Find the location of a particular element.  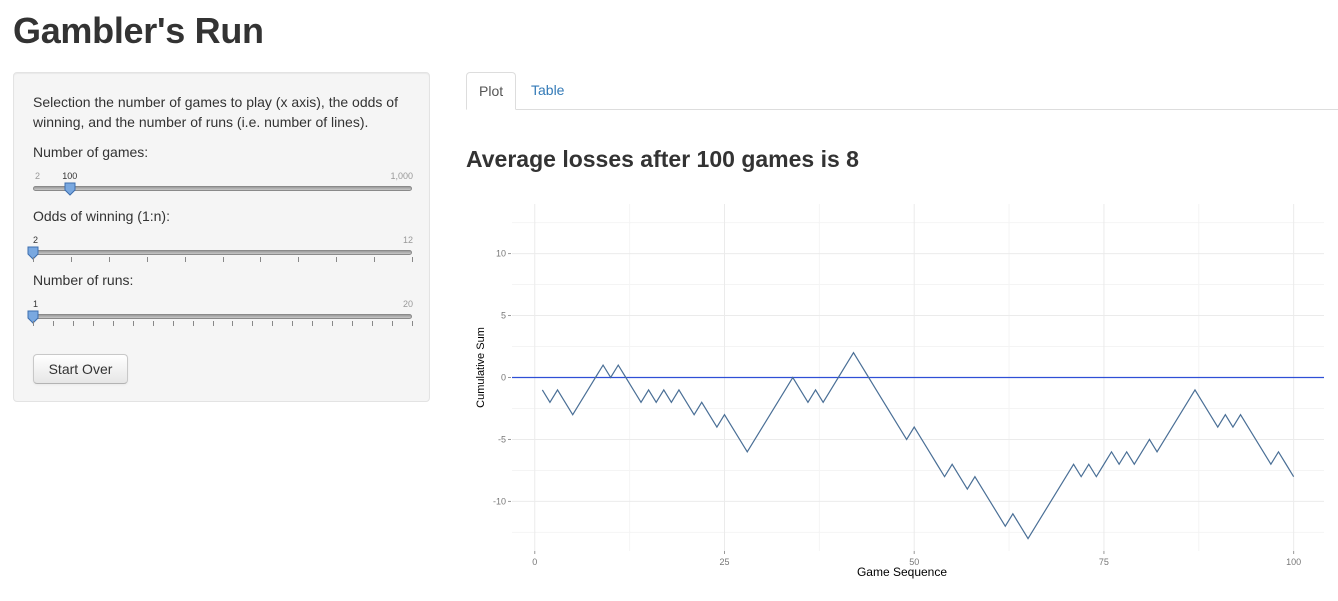

start-over-button: Start Over is located at coordinates (80, 369).